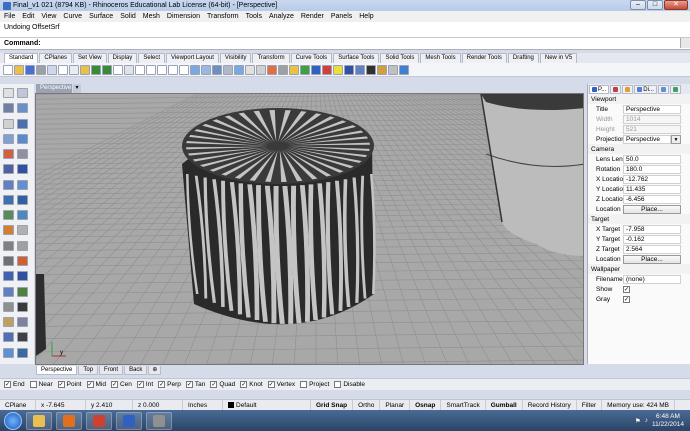 This screenshot has height=431, width=690. I want to click on menu-transform: Transform, so click(223, 16).